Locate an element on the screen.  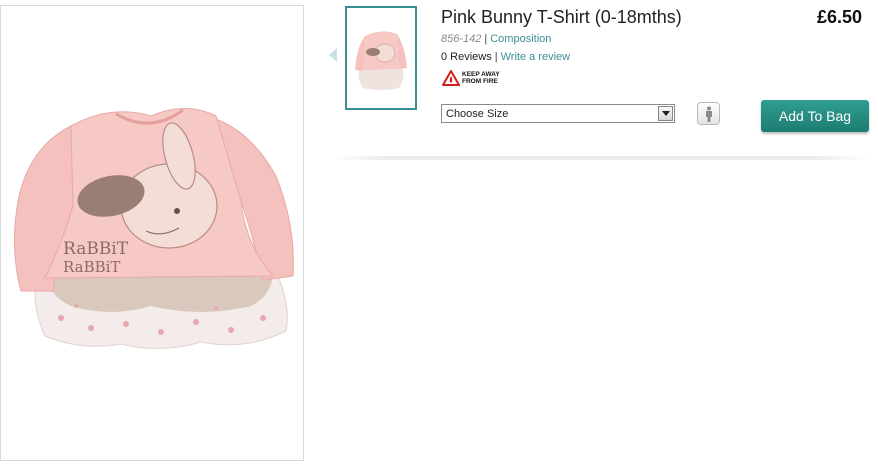
product-meta: 856-142 | Composition is located at coordinates (496, 39).